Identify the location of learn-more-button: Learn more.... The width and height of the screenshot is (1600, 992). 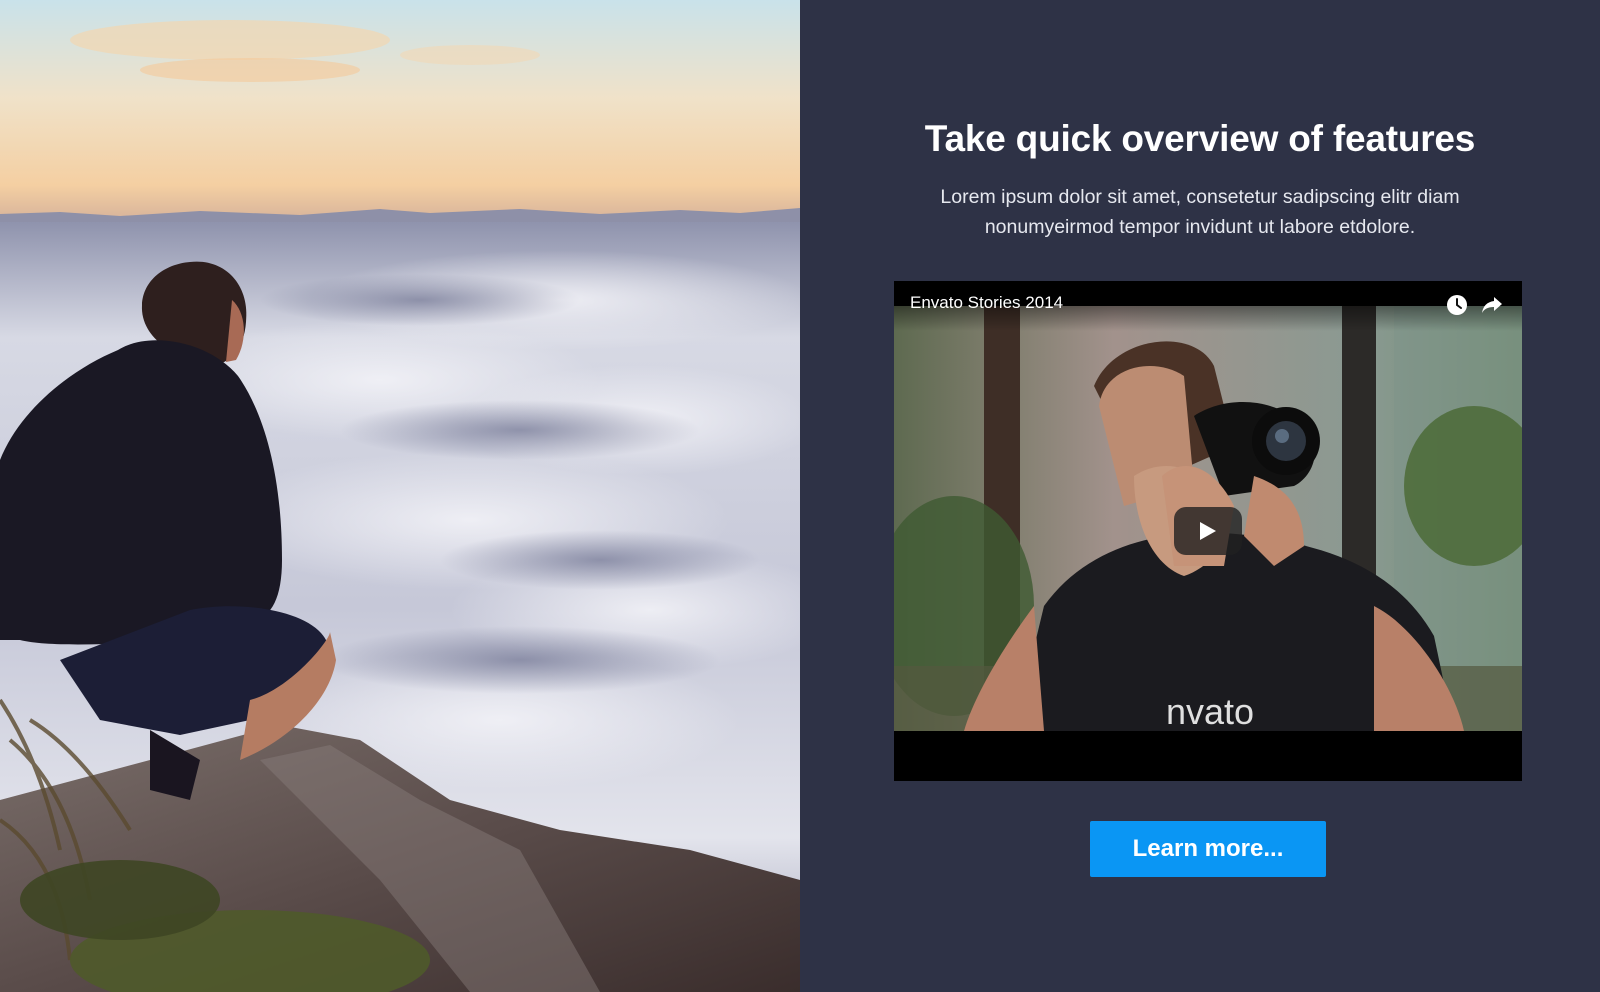
(1208, 849).